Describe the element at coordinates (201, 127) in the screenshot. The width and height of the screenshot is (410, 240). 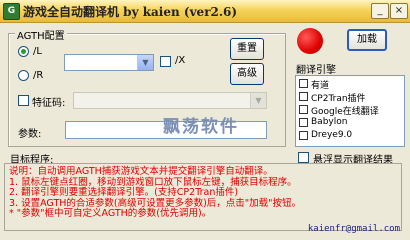
I see `watermark-text: 飘荡软件` at that location.